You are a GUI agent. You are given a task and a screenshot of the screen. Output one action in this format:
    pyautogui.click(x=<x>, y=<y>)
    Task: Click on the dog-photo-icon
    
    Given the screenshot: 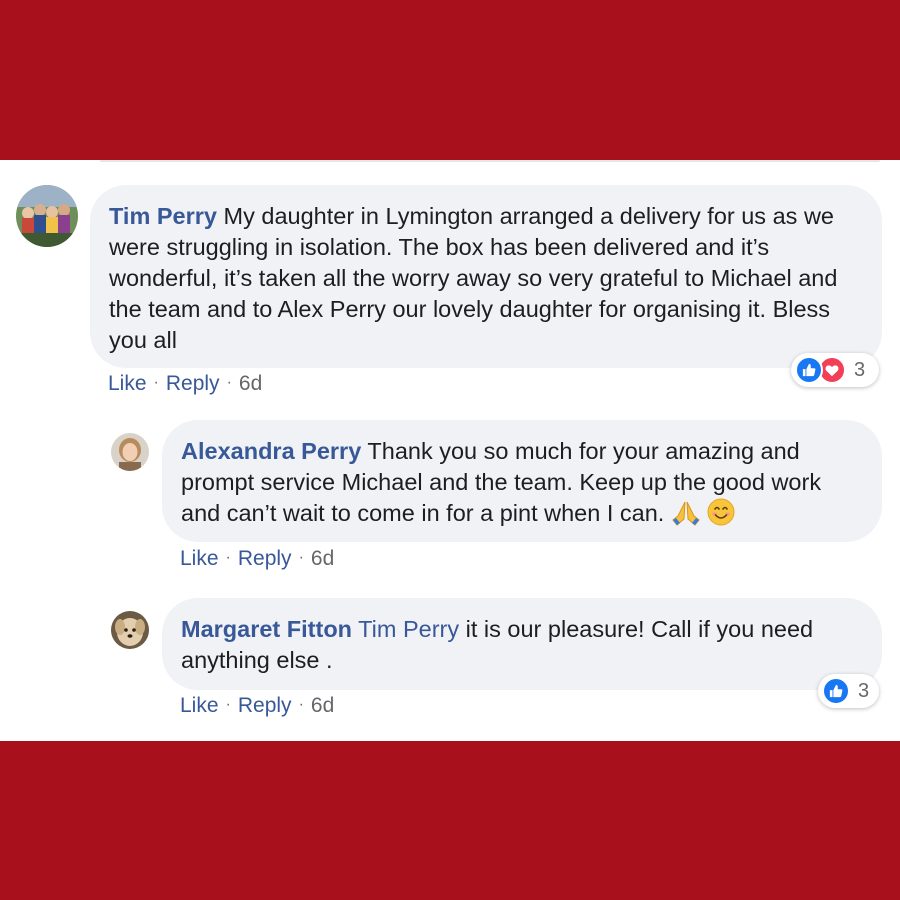 What is the action you would take?
    pyautogui.click(x=130, y=630)
    